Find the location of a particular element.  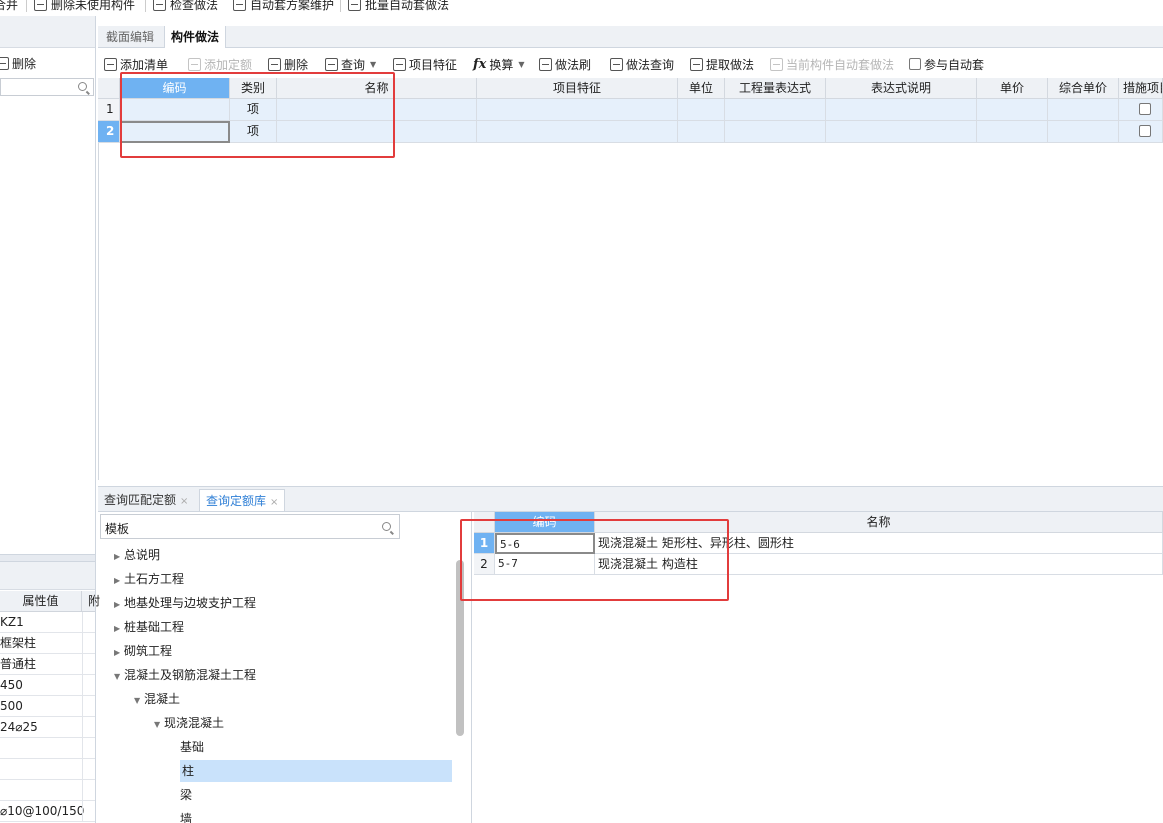

column-header-expression: 工程量表达式 is located at coordinates (775, 88).